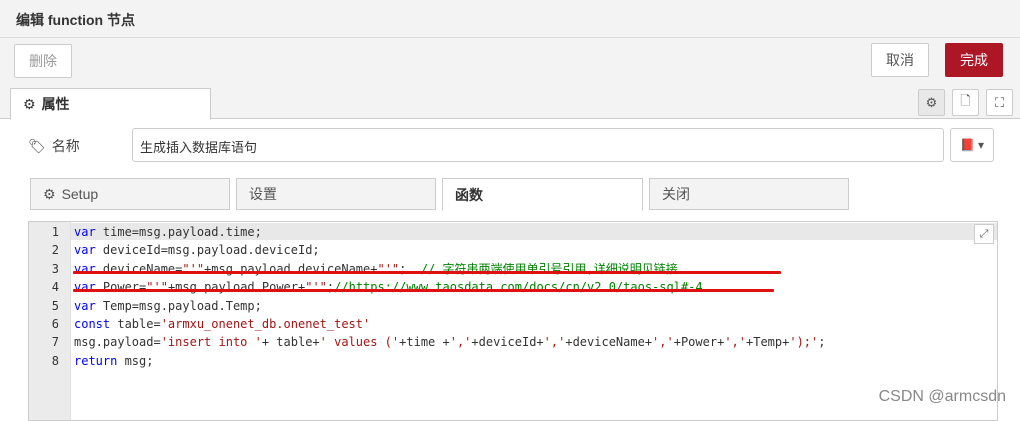  Describe the element at coordinates (359, 342) in the screenshot. I see `code-string: ' values ('` at that location.